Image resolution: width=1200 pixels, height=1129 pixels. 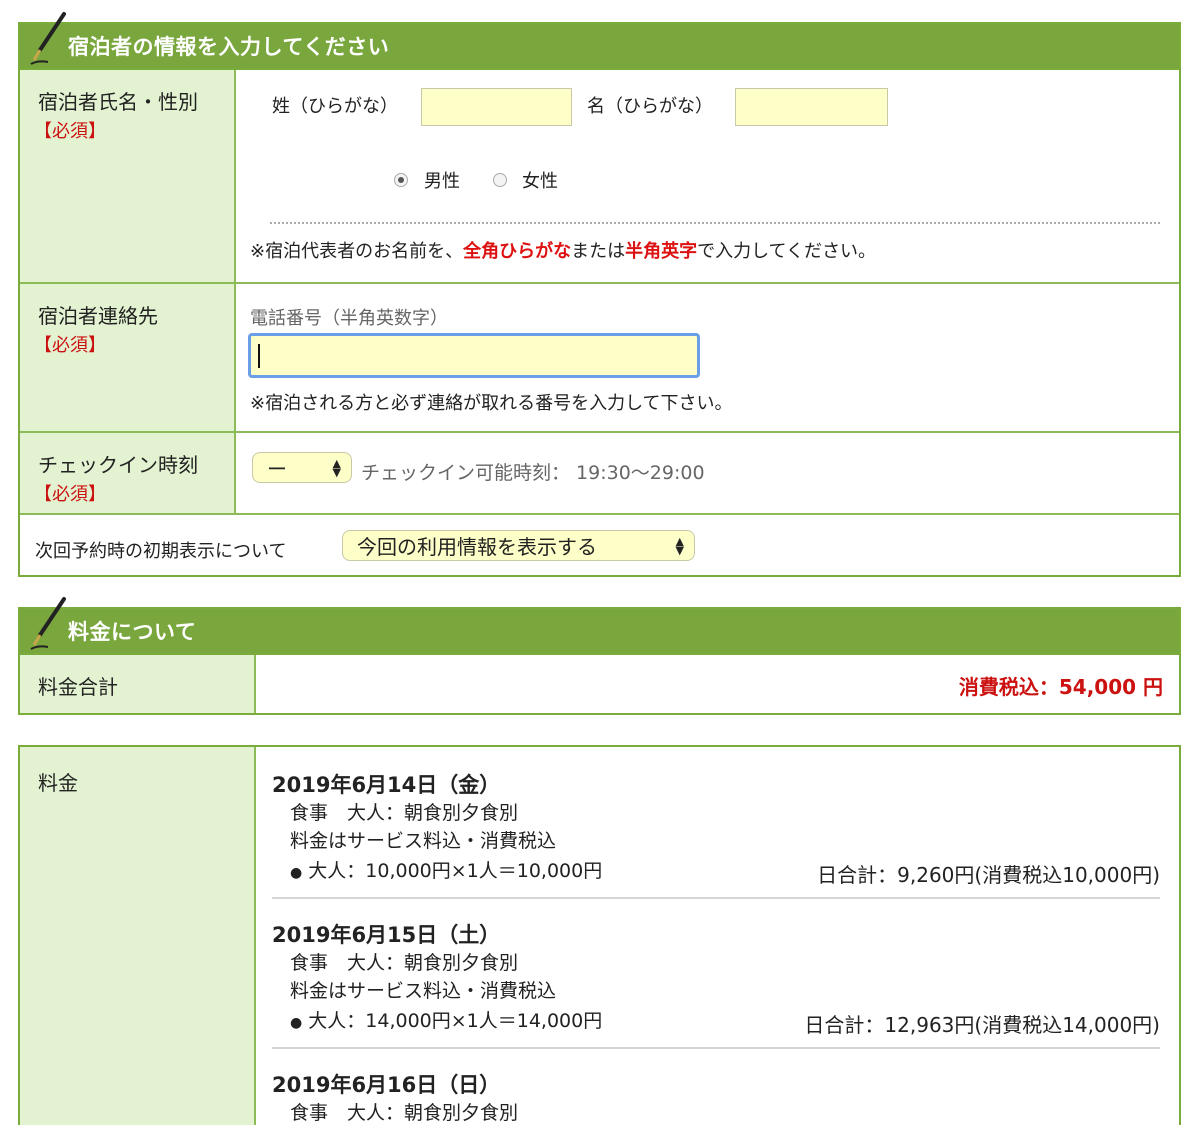 I want to click on day-block: 2019年6月16日（日） 食事 大人：朝食別夕食別, so click(x=716, y=1099).